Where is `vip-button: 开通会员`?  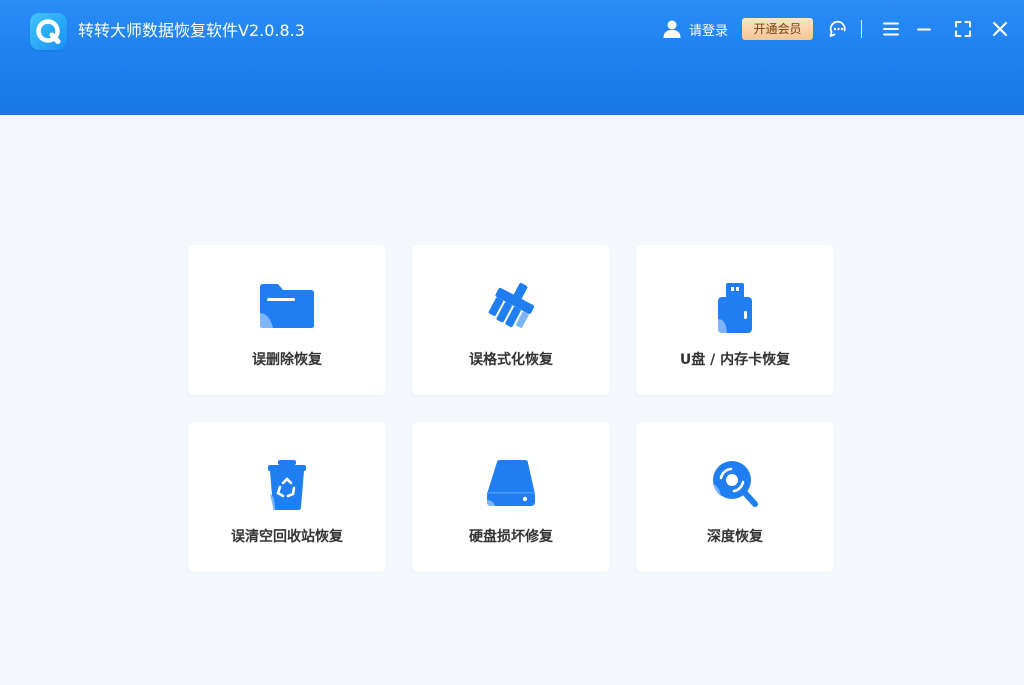 vip-button: 开通会员 is located at coordinates (777, 29).